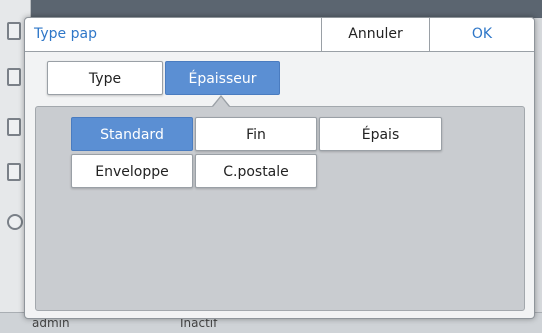 The height and width of the screenshot is (333, 542). Describe the element at coordinates (132, 171) in the screenshot. I see `option-enveloppe: Enveloppe` at that location.